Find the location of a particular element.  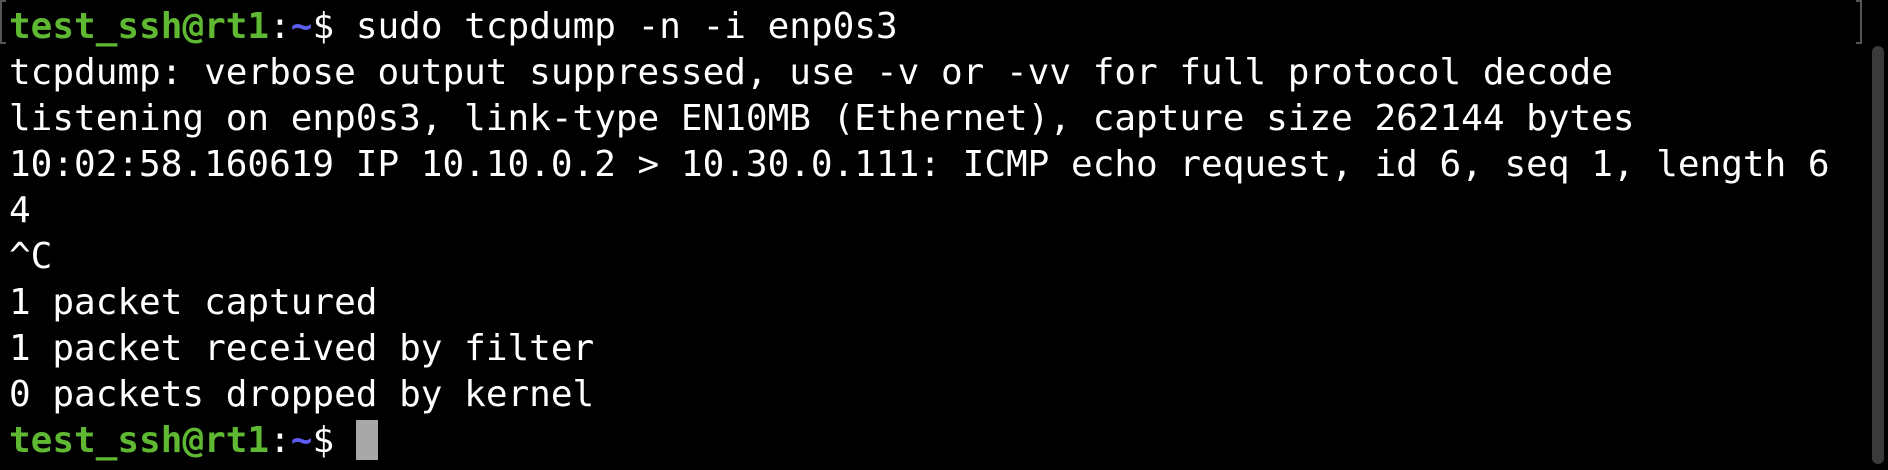

command-text: sudo tcpdump -n -i enp0s3 is located at coordinates (626, 26).